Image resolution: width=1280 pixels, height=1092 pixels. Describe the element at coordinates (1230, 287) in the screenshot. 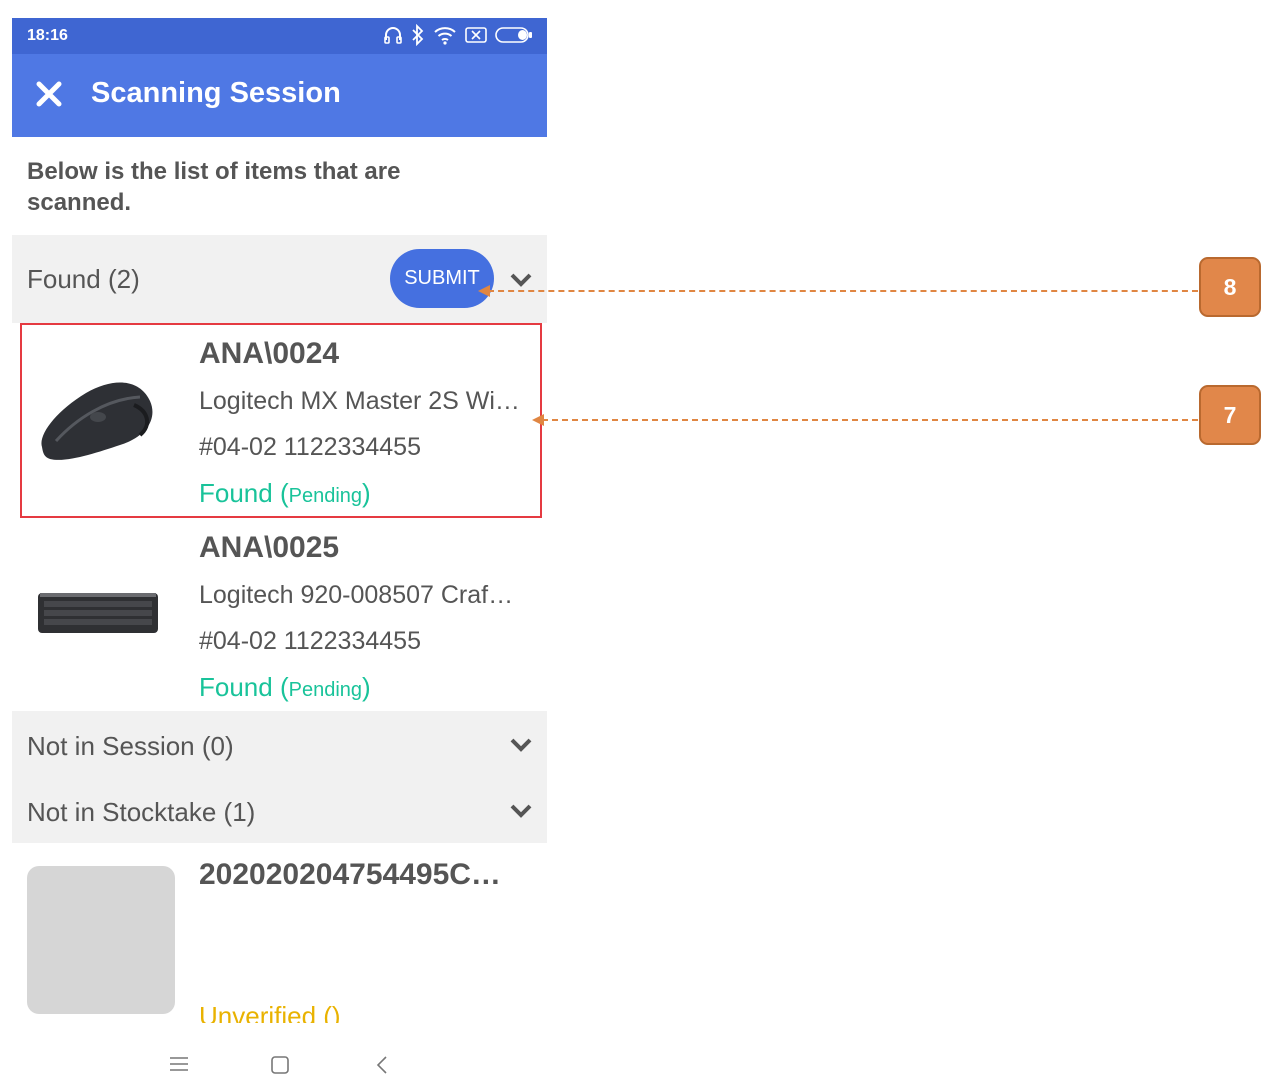

I see `callout-badge: 8` at that location.